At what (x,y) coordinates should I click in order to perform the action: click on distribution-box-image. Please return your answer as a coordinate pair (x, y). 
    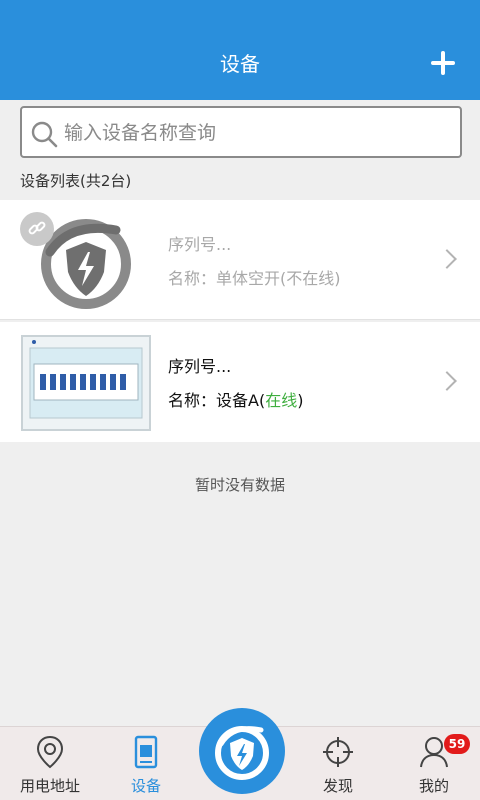
    Looking at the image, I should click on (86, 383).